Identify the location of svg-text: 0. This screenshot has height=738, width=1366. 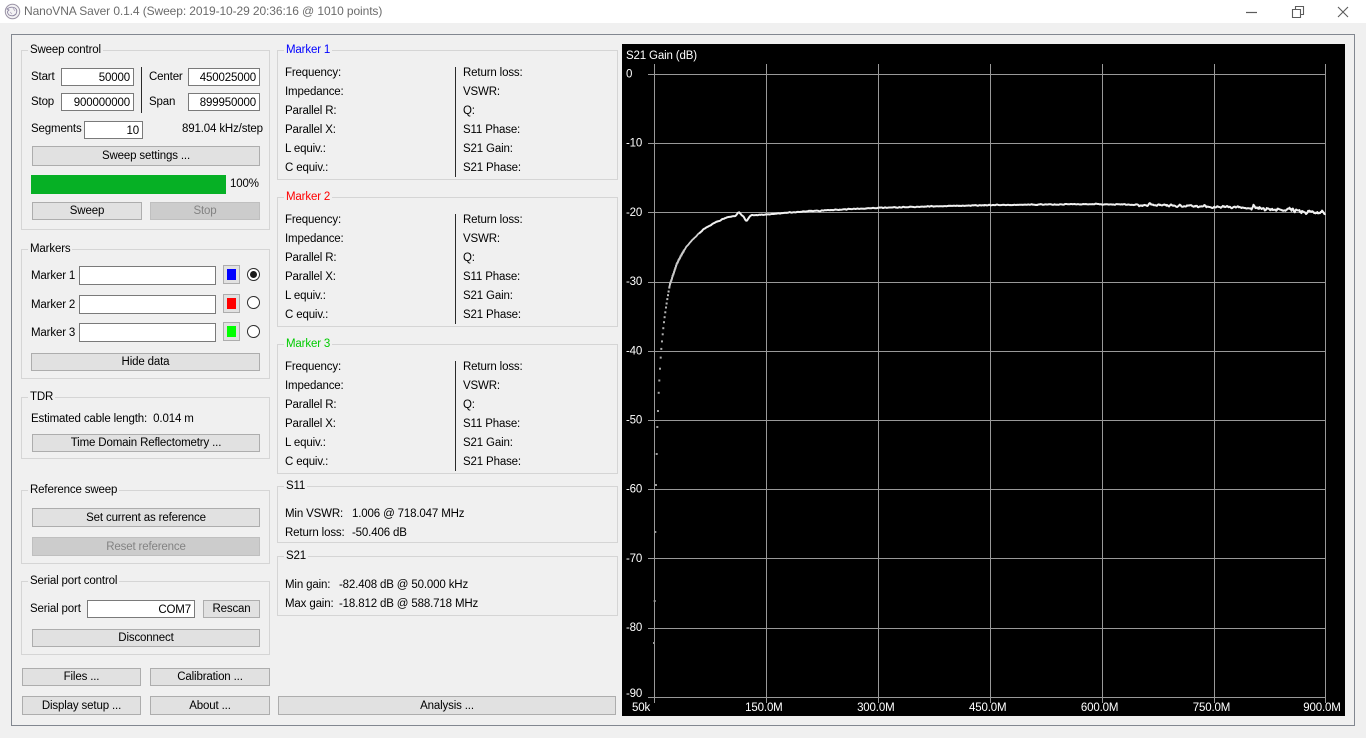
(629, 75).